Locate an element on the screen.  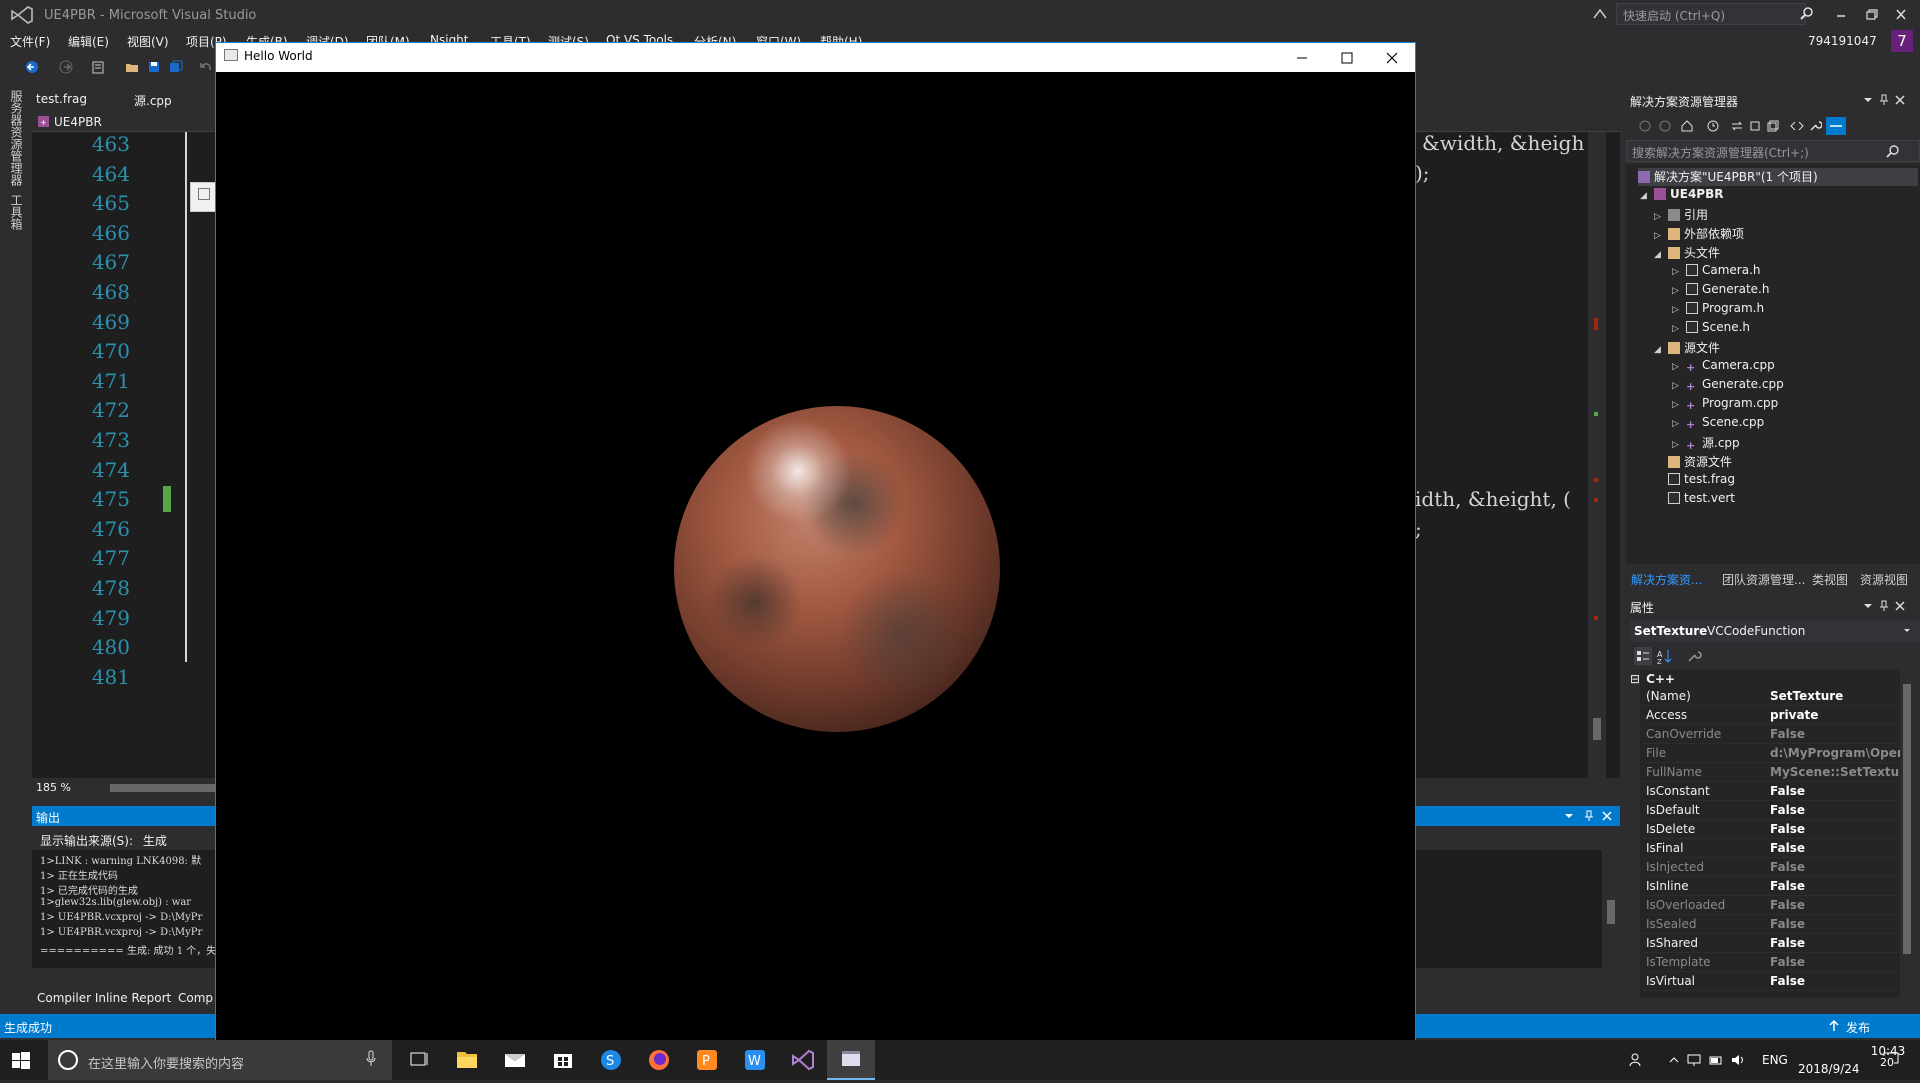
preview-selected-items-icon is located at coordinates (1836, 126).